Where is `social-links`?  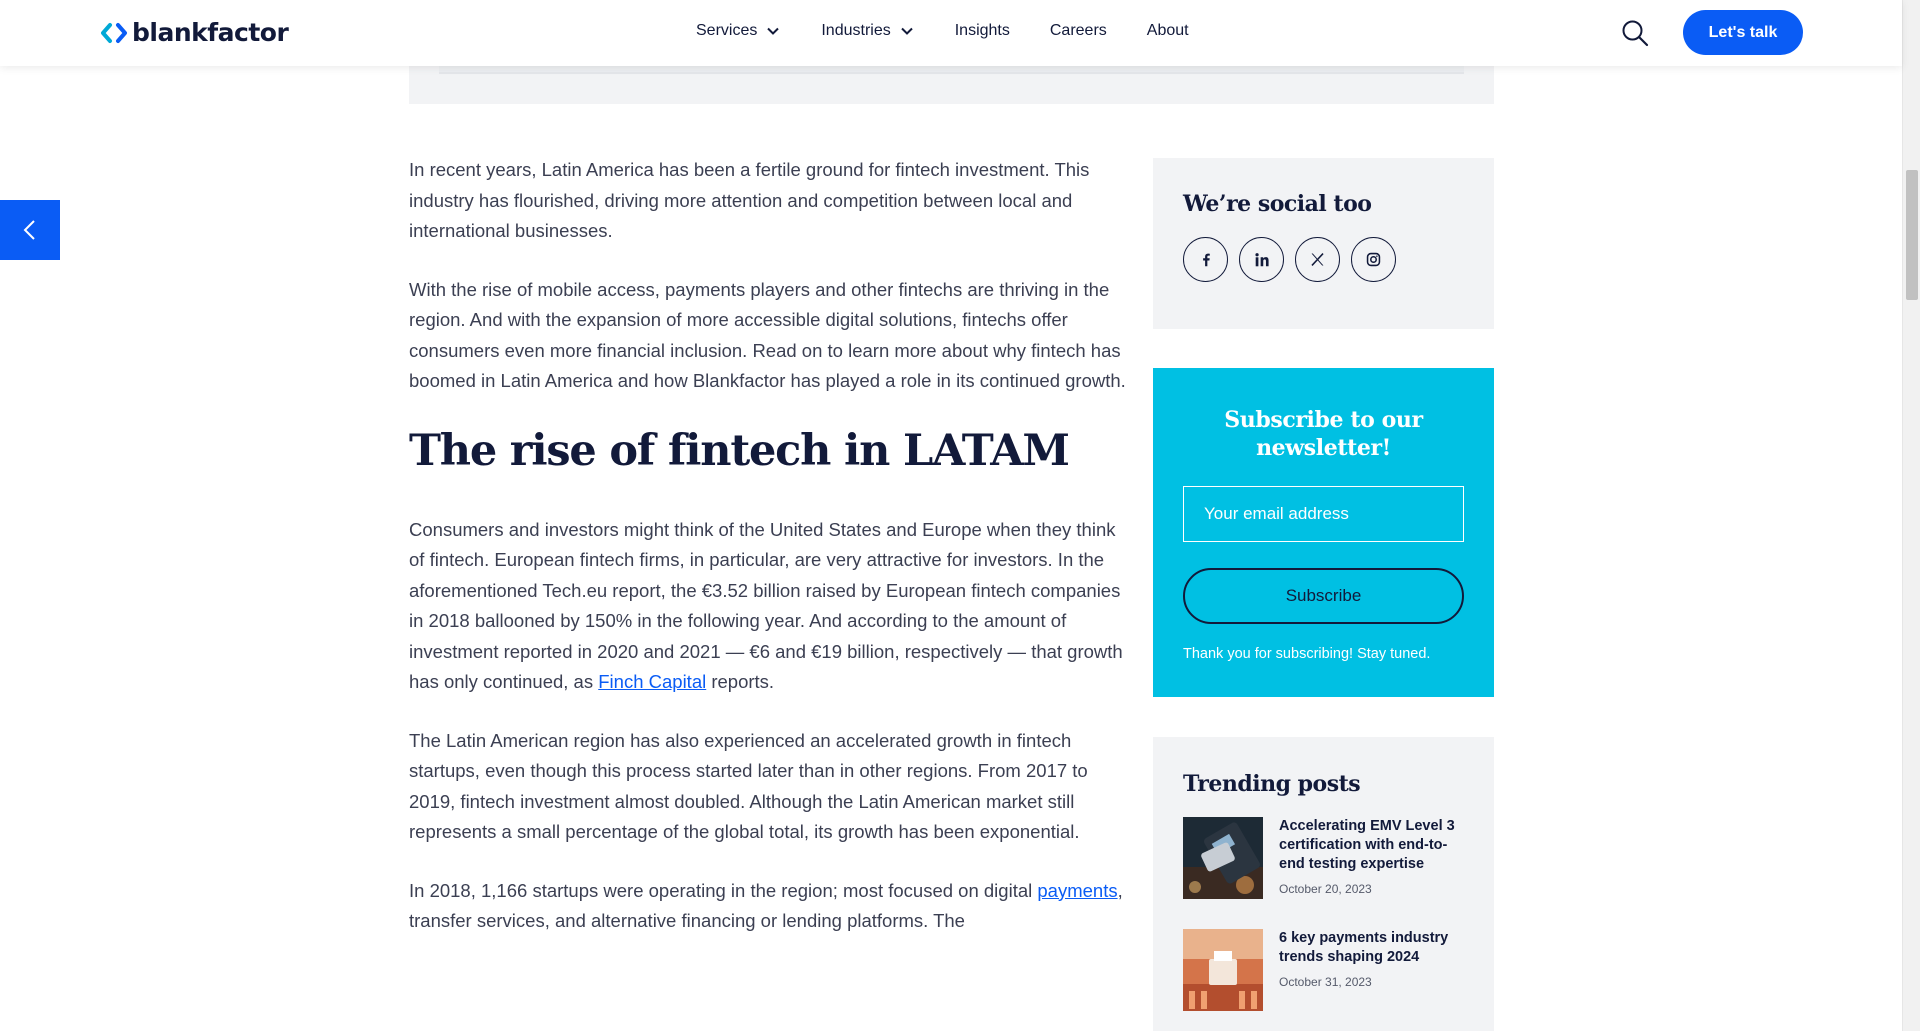
social-links is located at coordinates (1323, 259).